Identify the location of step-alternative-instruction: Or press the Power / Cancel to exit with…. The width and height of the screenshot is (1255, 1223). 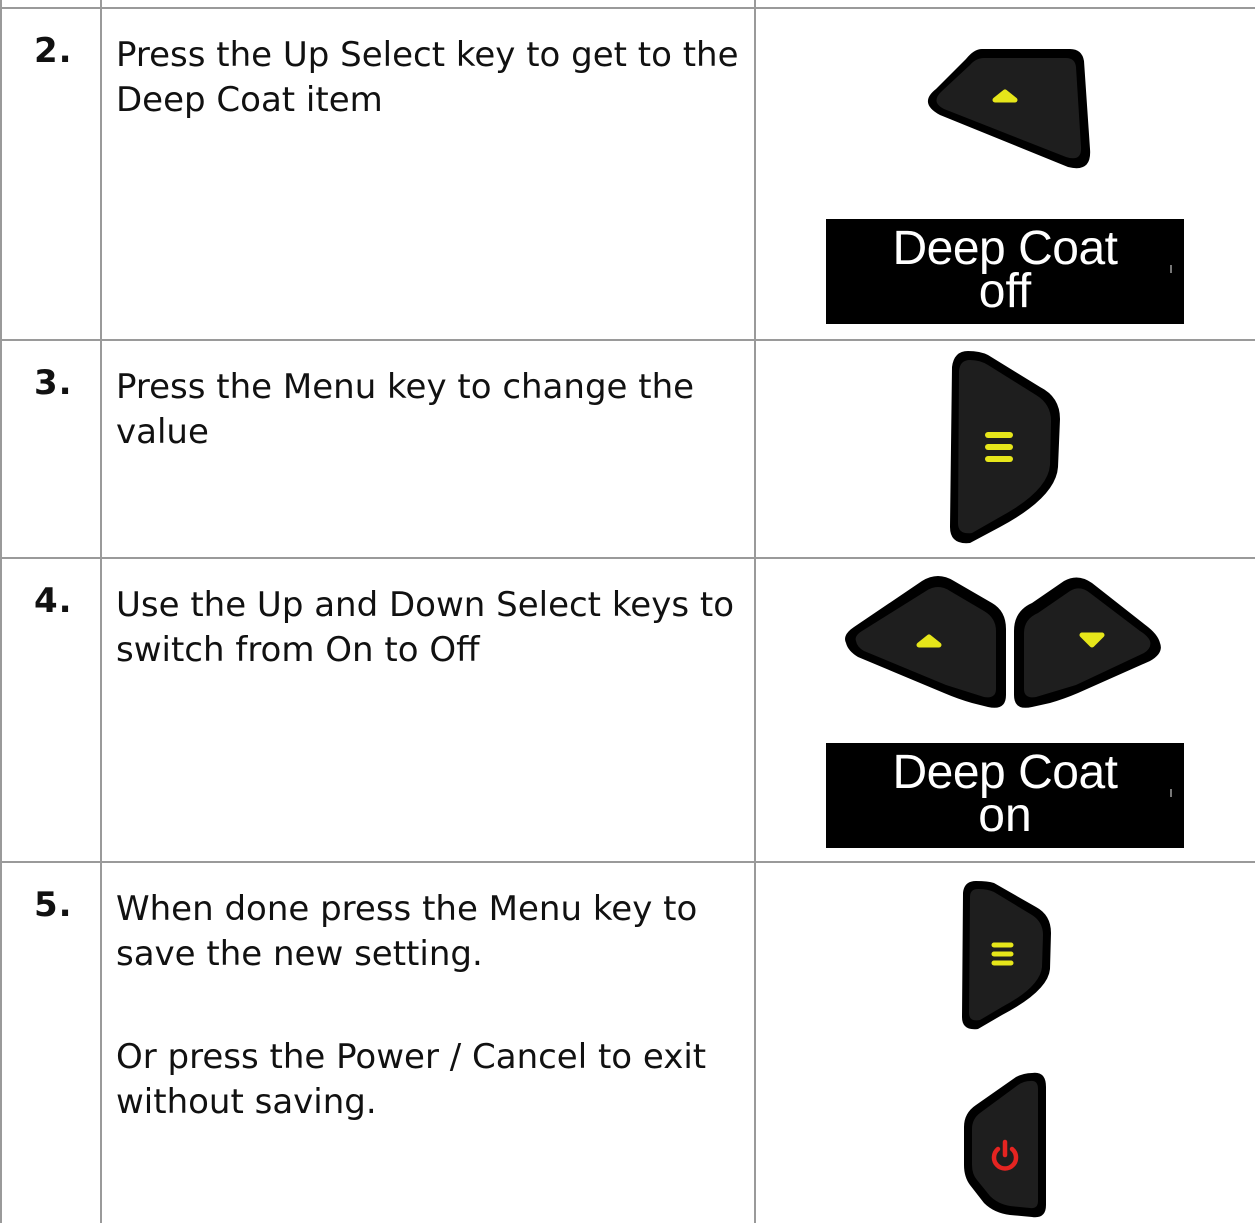
(411, 1079).